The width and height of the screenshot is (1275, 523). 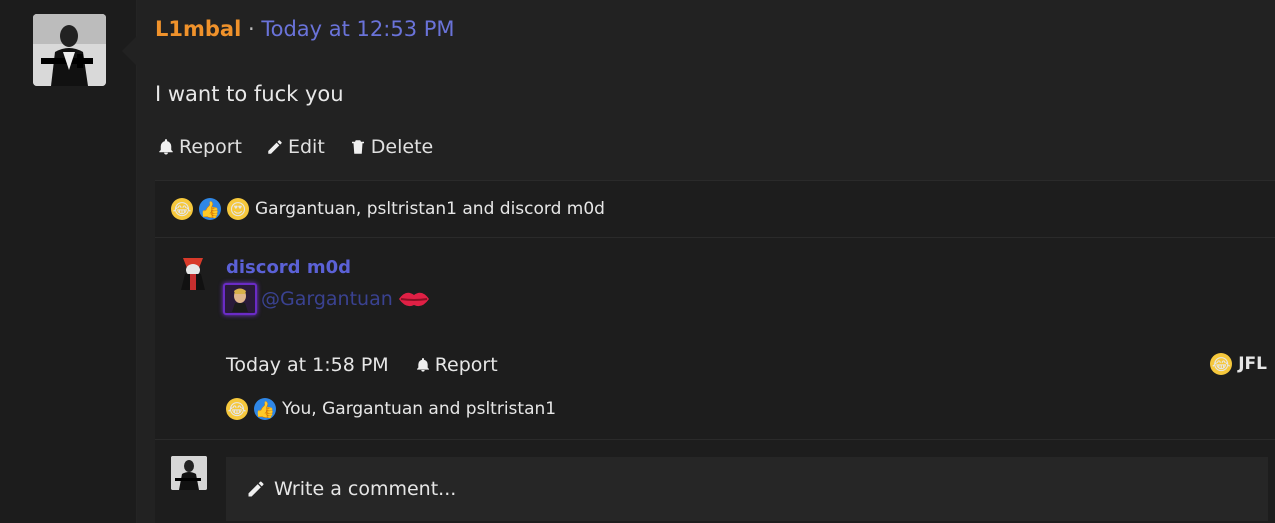 I want to click on mention-link: @Gargantuan, so click(x=327, y=299).